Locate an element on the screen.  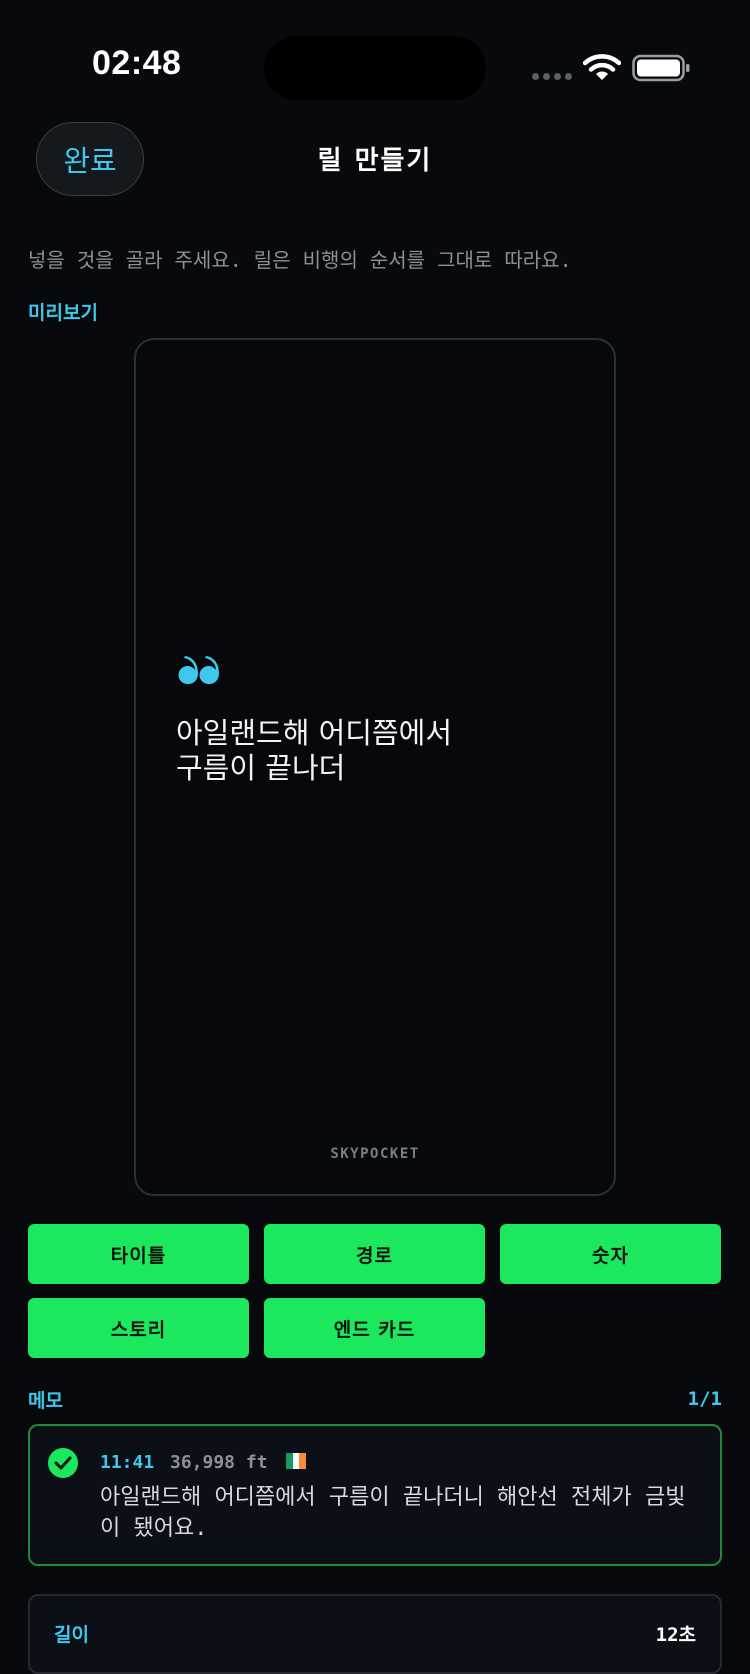
cellular-signal-icon is located at coordinates (552, 76).